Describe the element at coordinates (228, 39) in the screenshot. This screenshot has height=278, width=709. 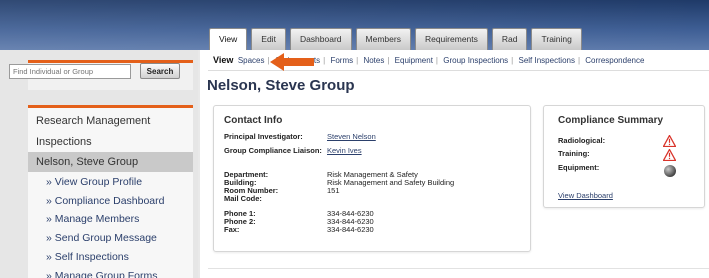
I see `tab-view: View` at that location.